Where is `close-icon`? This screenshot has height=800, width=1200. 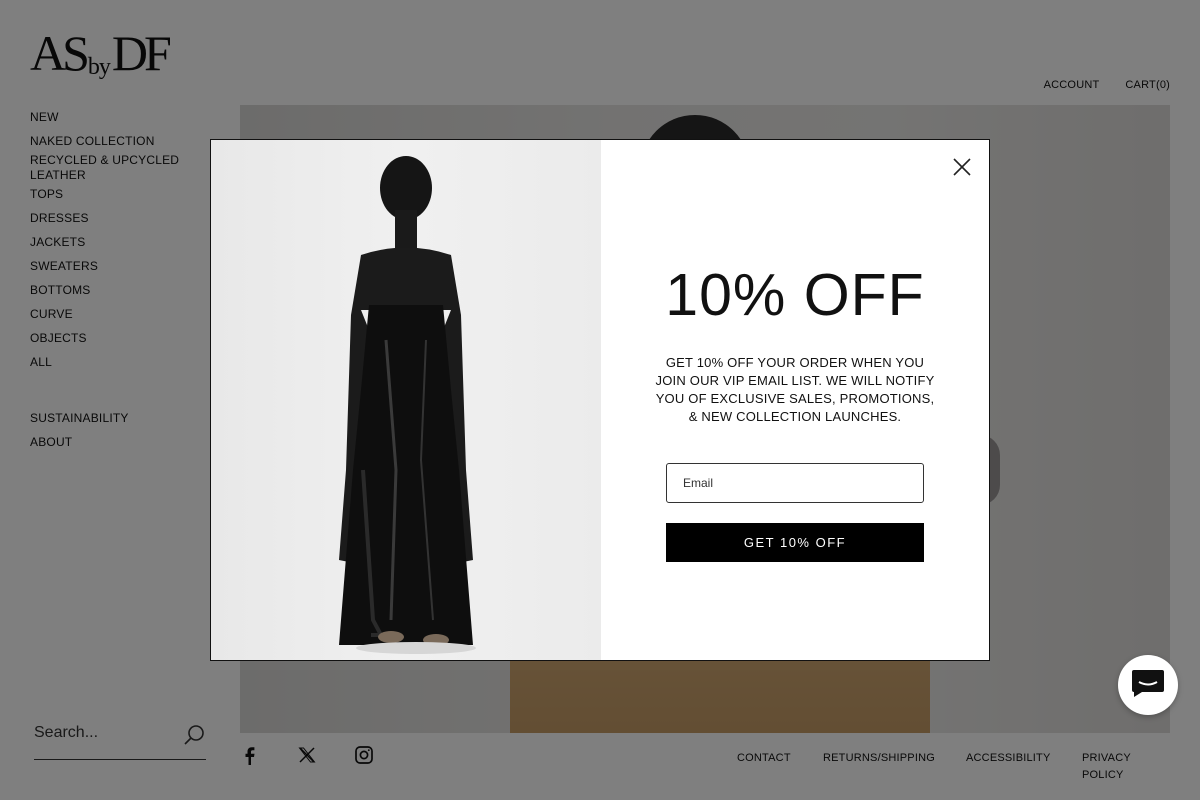 close-icon is located at coordinates (962, 167).